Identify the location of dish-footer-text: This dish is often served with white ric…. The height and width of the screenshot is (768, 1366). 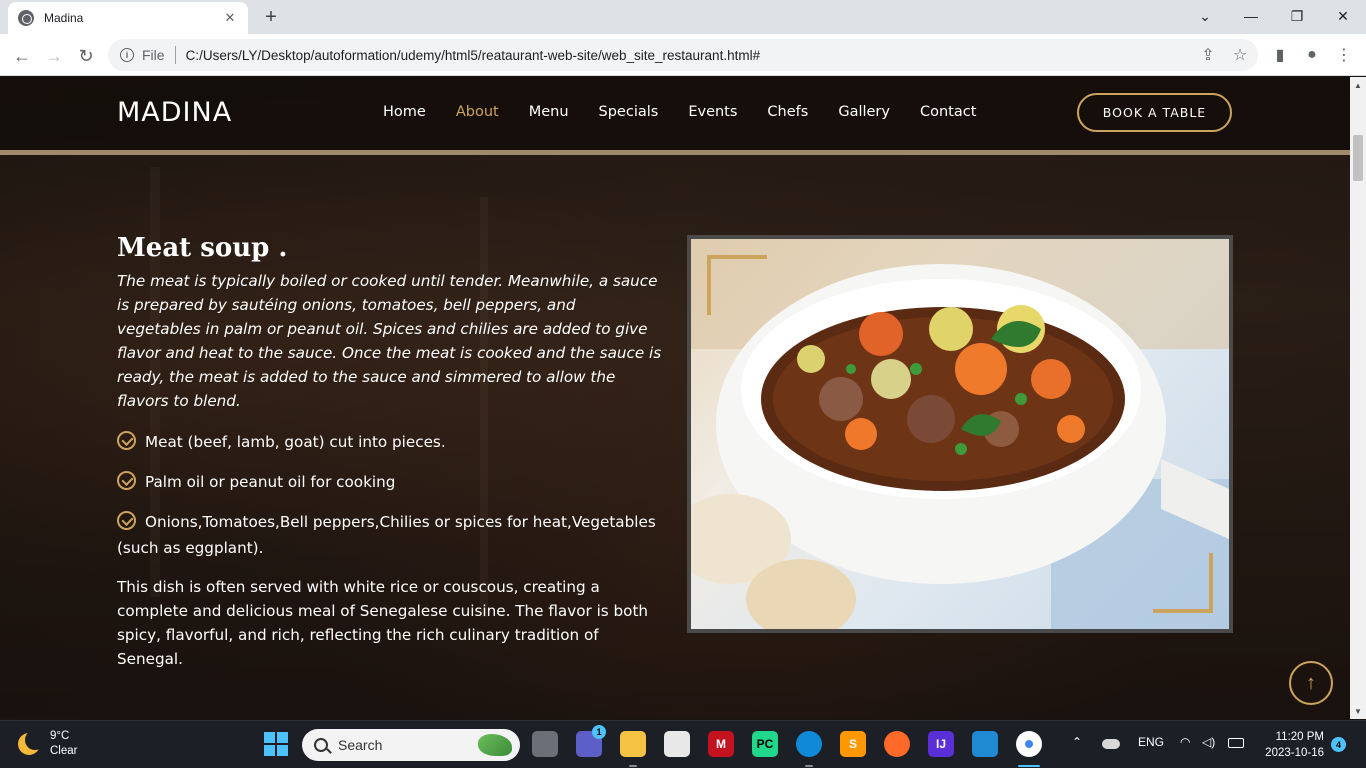
(383, 623).